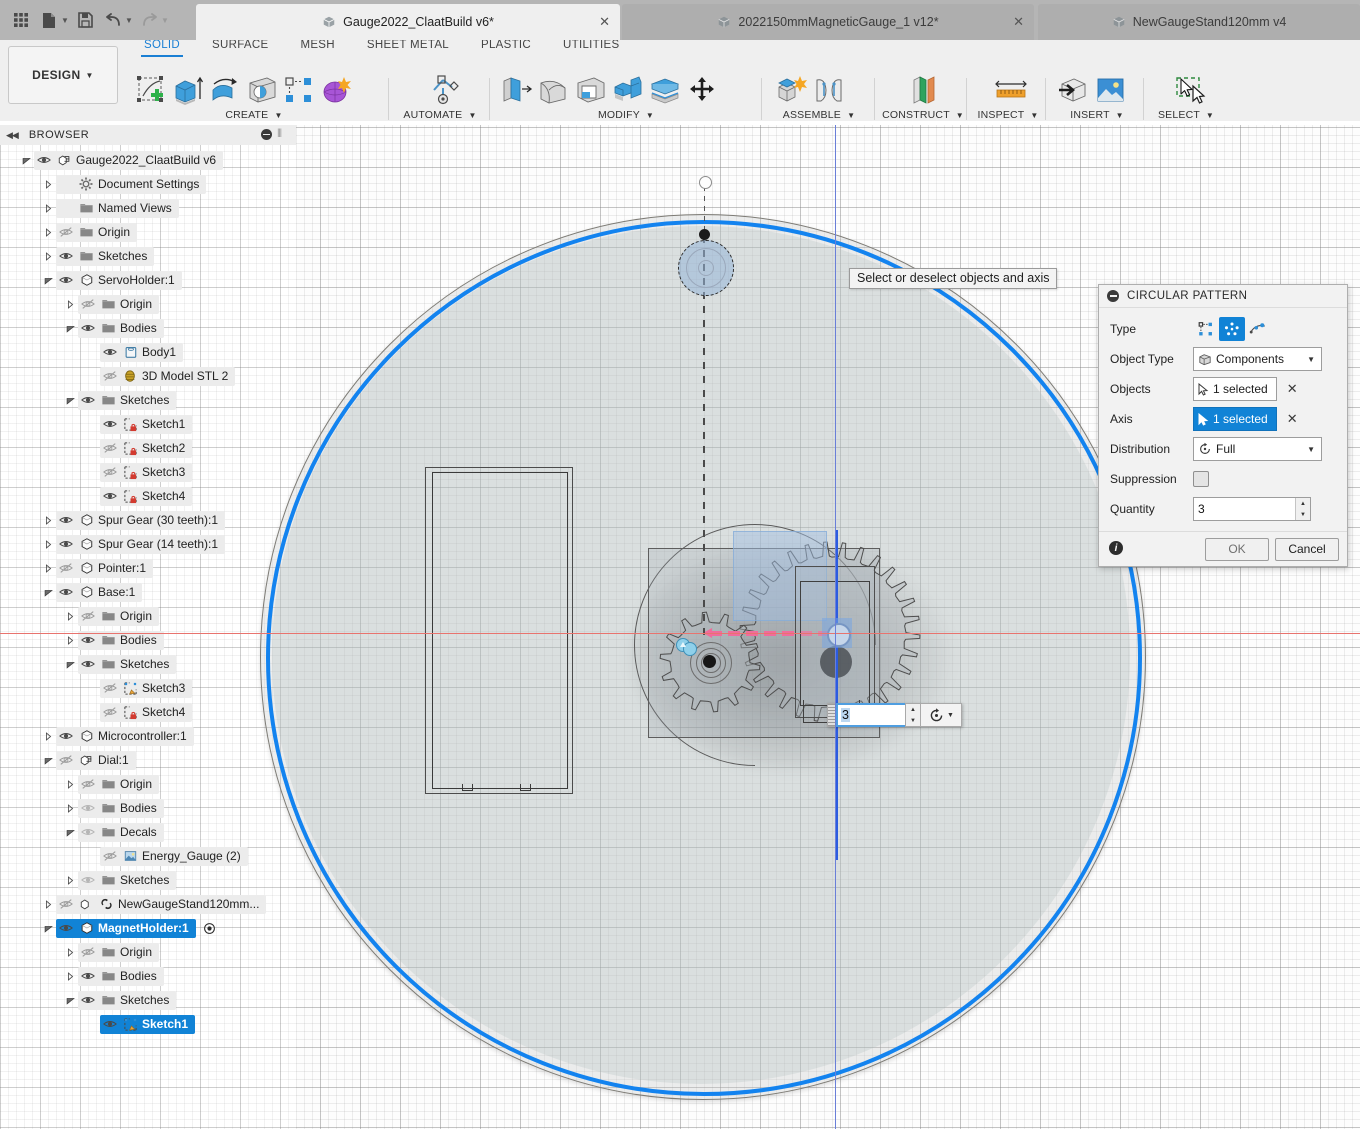 Image resolution: width=1360 pixels, height=1129 pixels. I want to click on automate-group-label: AUTOMATE ▼, so click(440, 115).